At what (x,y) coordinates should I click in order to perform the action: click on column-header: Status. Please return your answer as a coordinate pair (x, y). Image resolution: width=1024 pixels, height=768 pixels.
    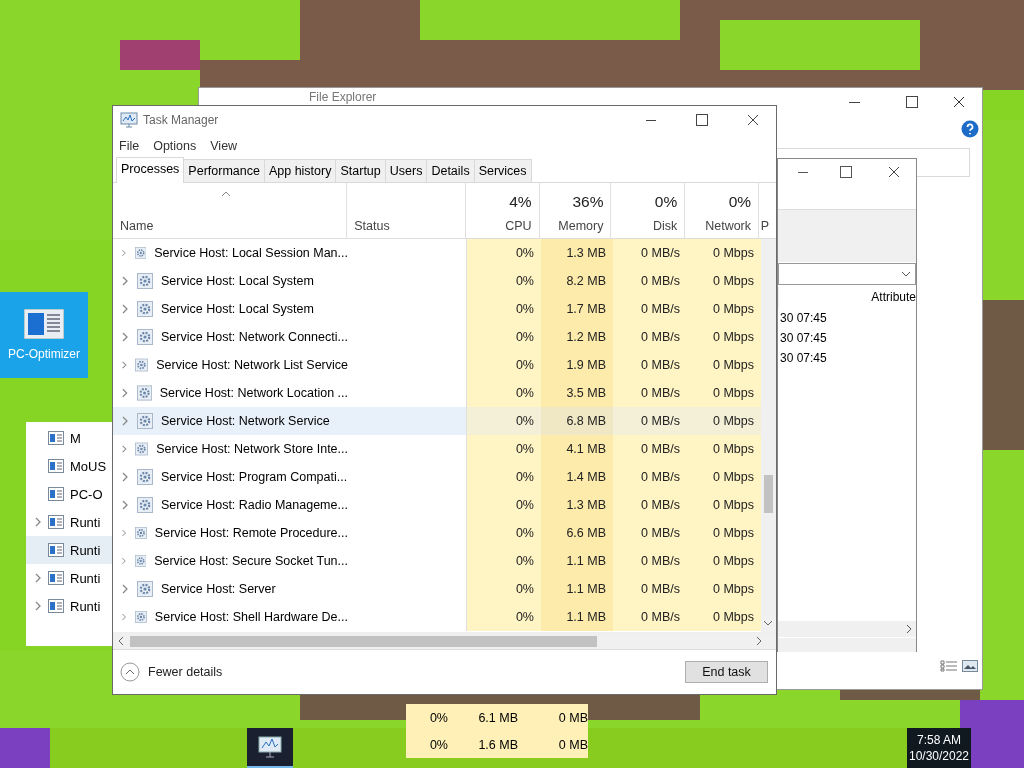
    Looking at the image, I should click on (372, 226).